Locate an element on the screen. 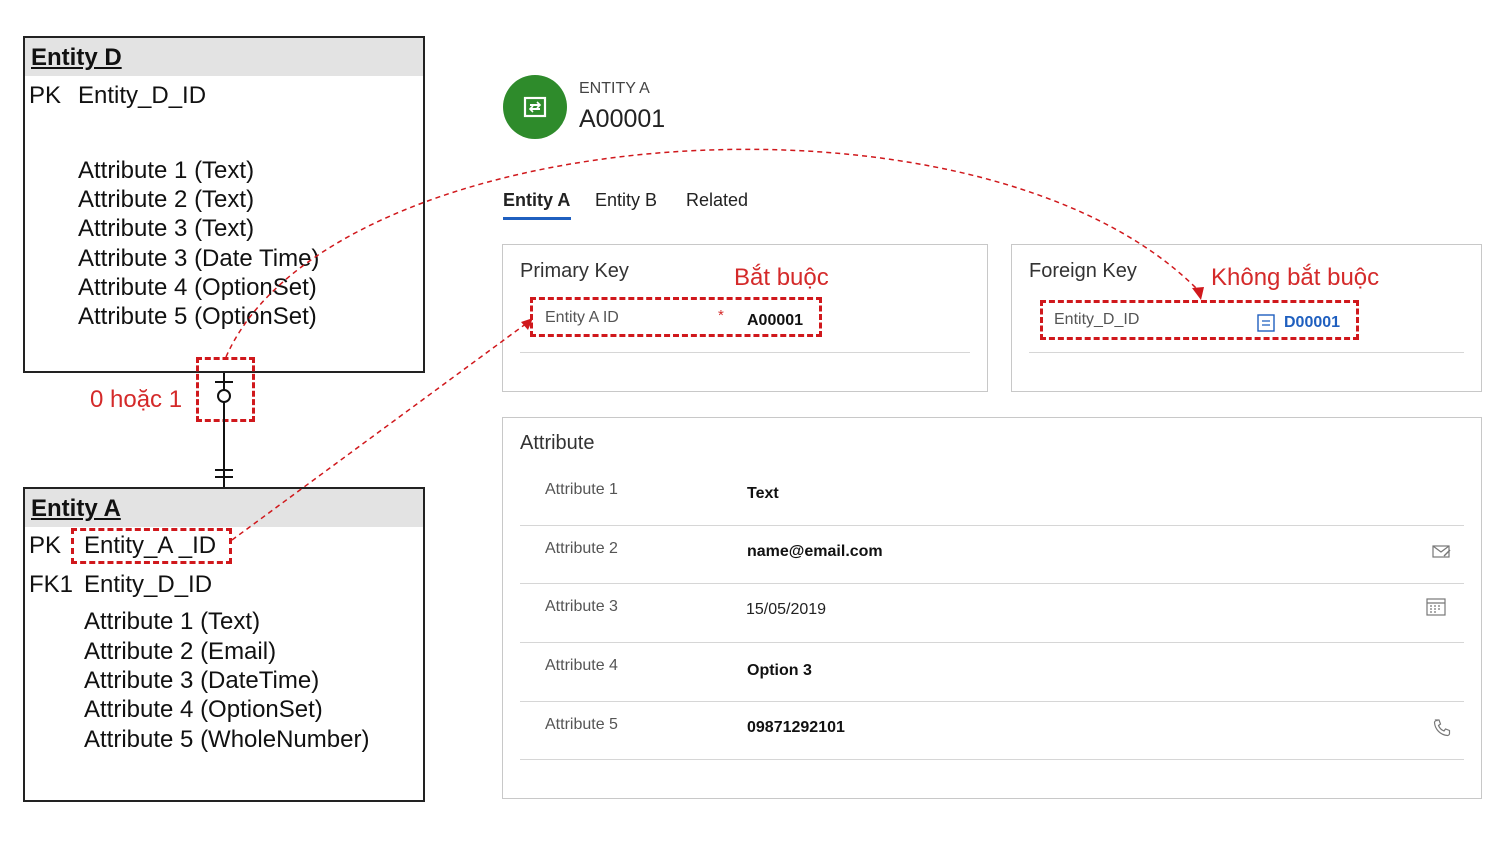  entity-d-title: Entity D is located at coordinates (224, 57).